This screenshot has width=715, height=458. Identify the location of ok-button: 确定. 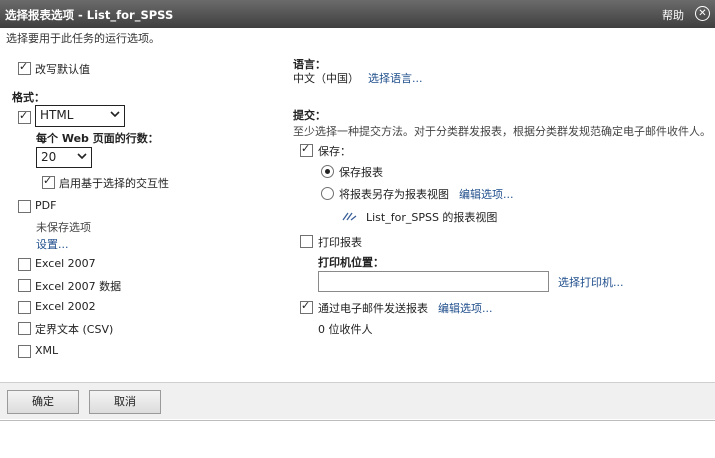
(43, 402).